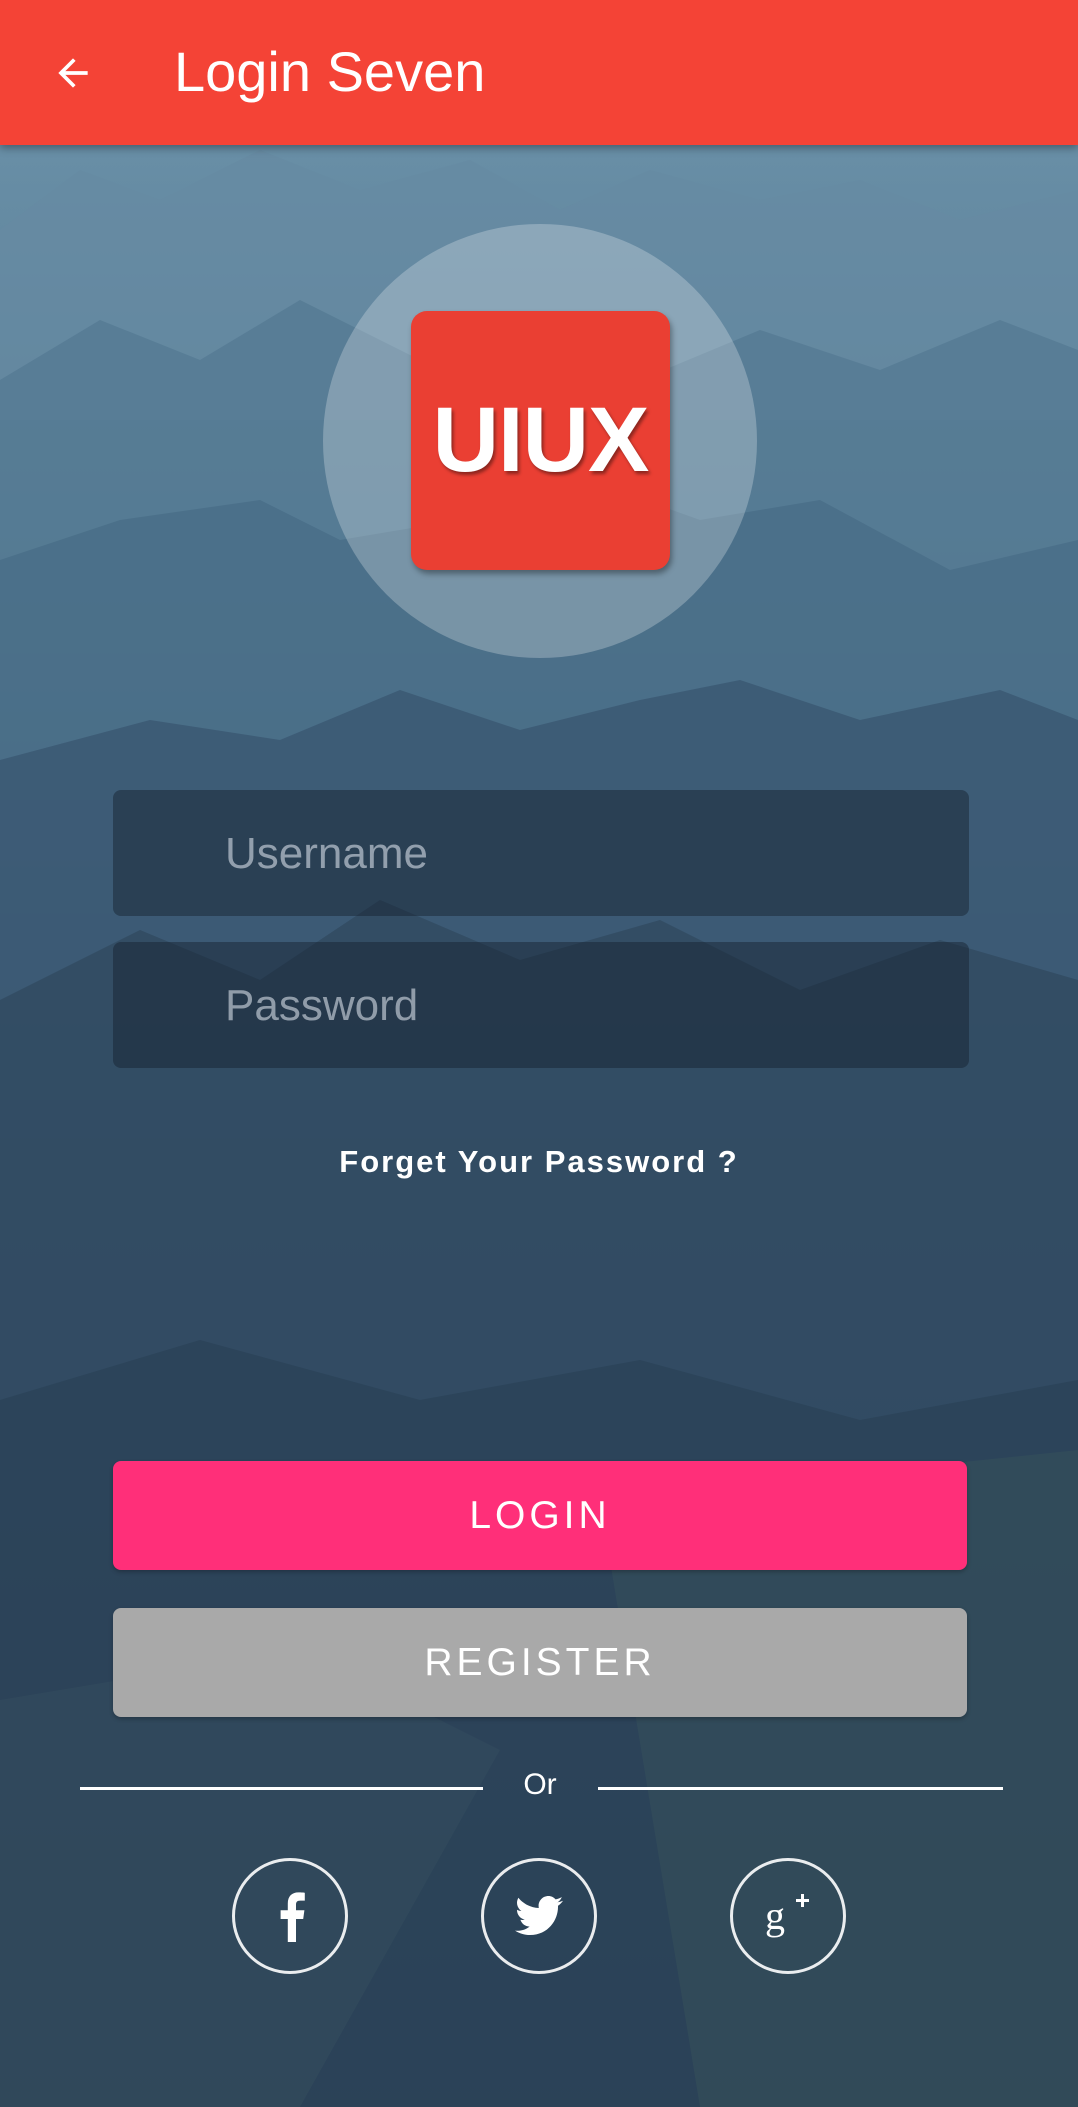 The height and width of the screenshot is (2107, 1078). I want to click on login-button: LOGIN, so click(540, 1515).